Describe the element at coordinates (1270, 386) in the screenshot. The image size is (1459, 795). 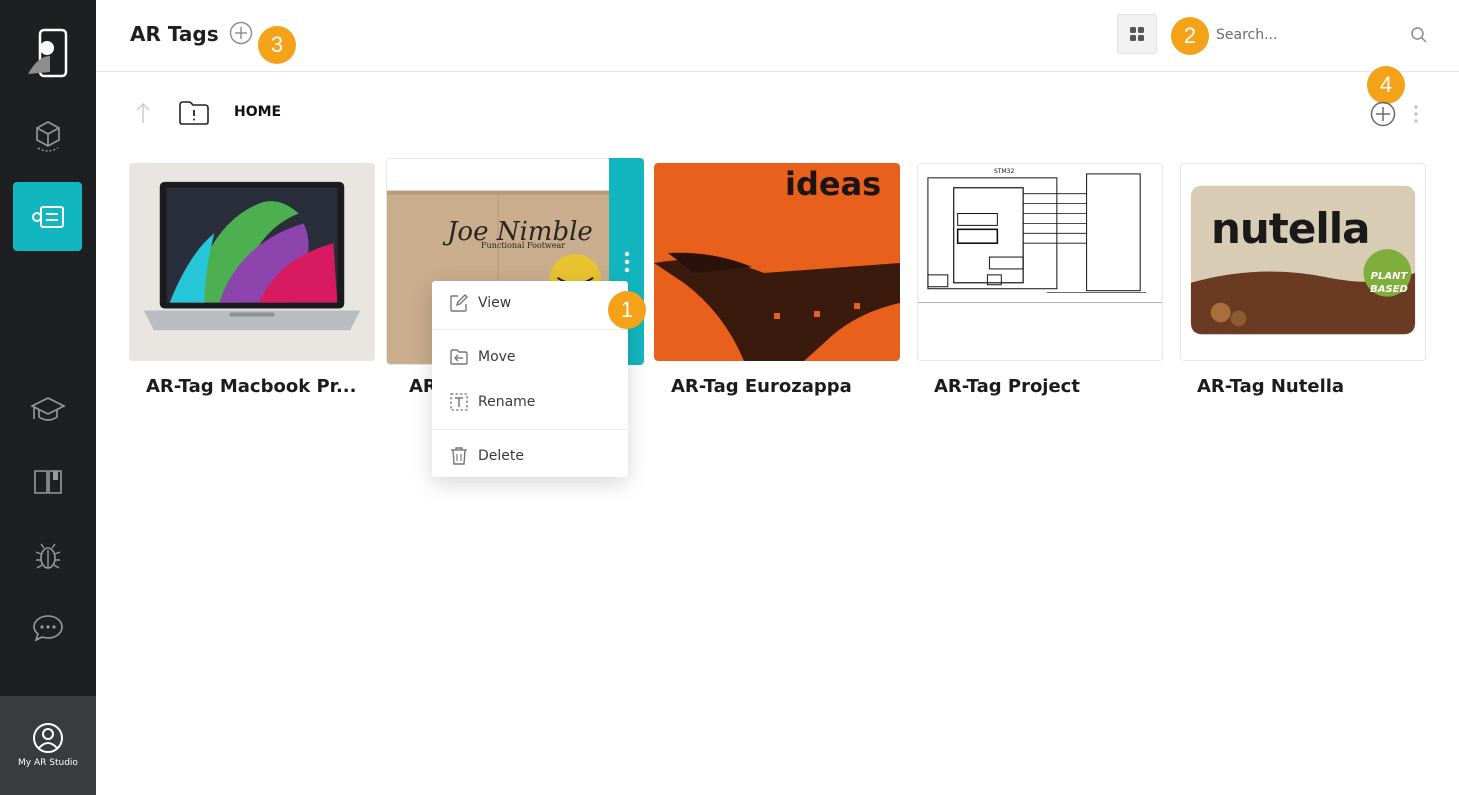
I see `card-title-nutella: AR-Tag Nutella` at that location.